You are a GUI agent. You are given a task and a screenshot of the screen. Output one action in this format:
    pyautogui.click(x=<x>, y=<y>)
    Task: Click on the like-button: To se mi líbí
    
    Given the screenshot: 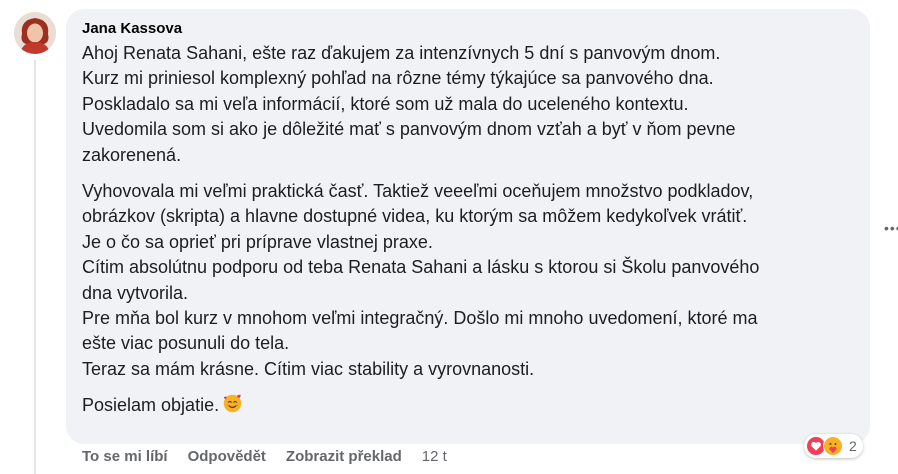 What is the action you would take?
    pyautogui.click(x=125, y=456)
    